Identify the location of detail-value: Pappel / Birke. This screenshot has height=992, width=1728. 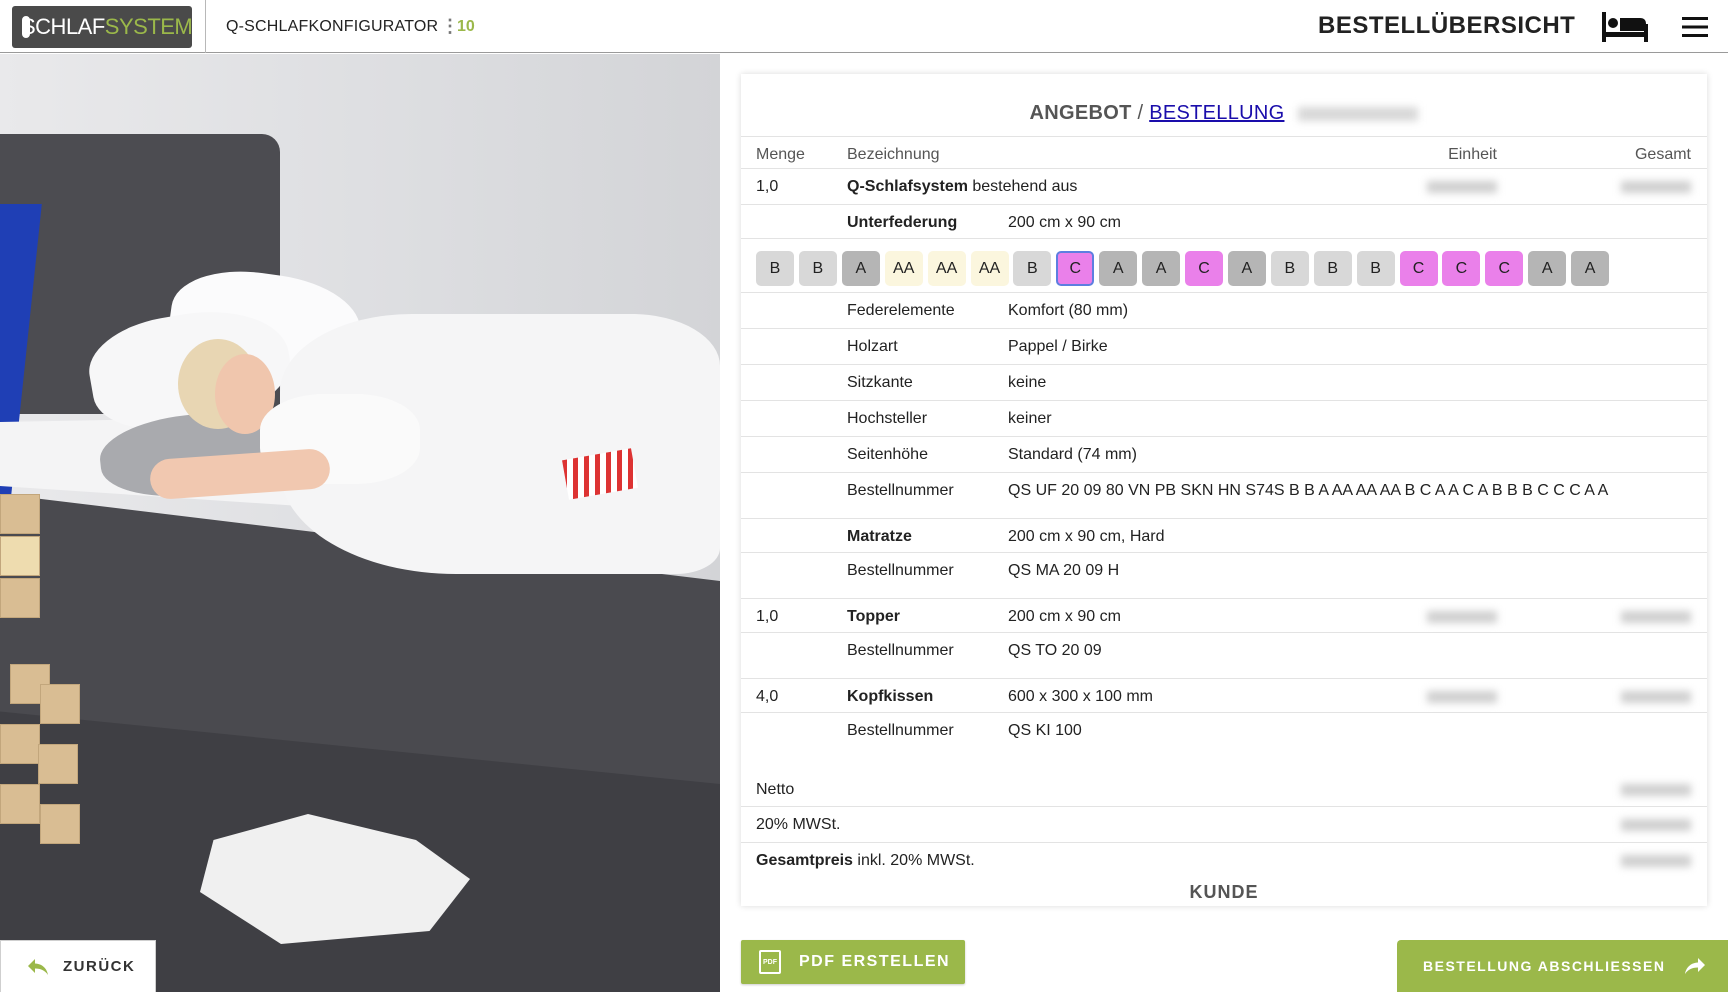
(1058, 346).